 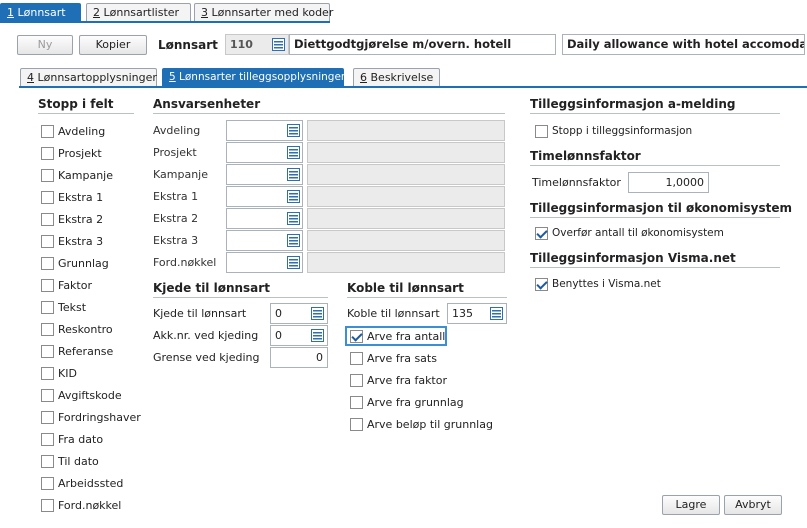 I want to click on responsibility-label: Ekstra 1, so click(x=176, y=196).